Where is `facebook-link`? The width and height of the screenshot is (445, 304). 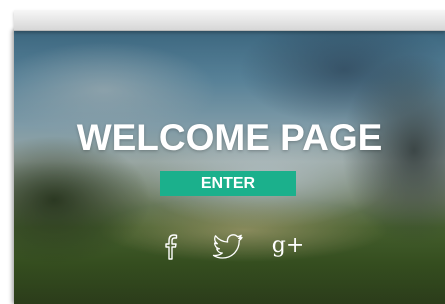 facebook-link is located at coordinates (172, 246).